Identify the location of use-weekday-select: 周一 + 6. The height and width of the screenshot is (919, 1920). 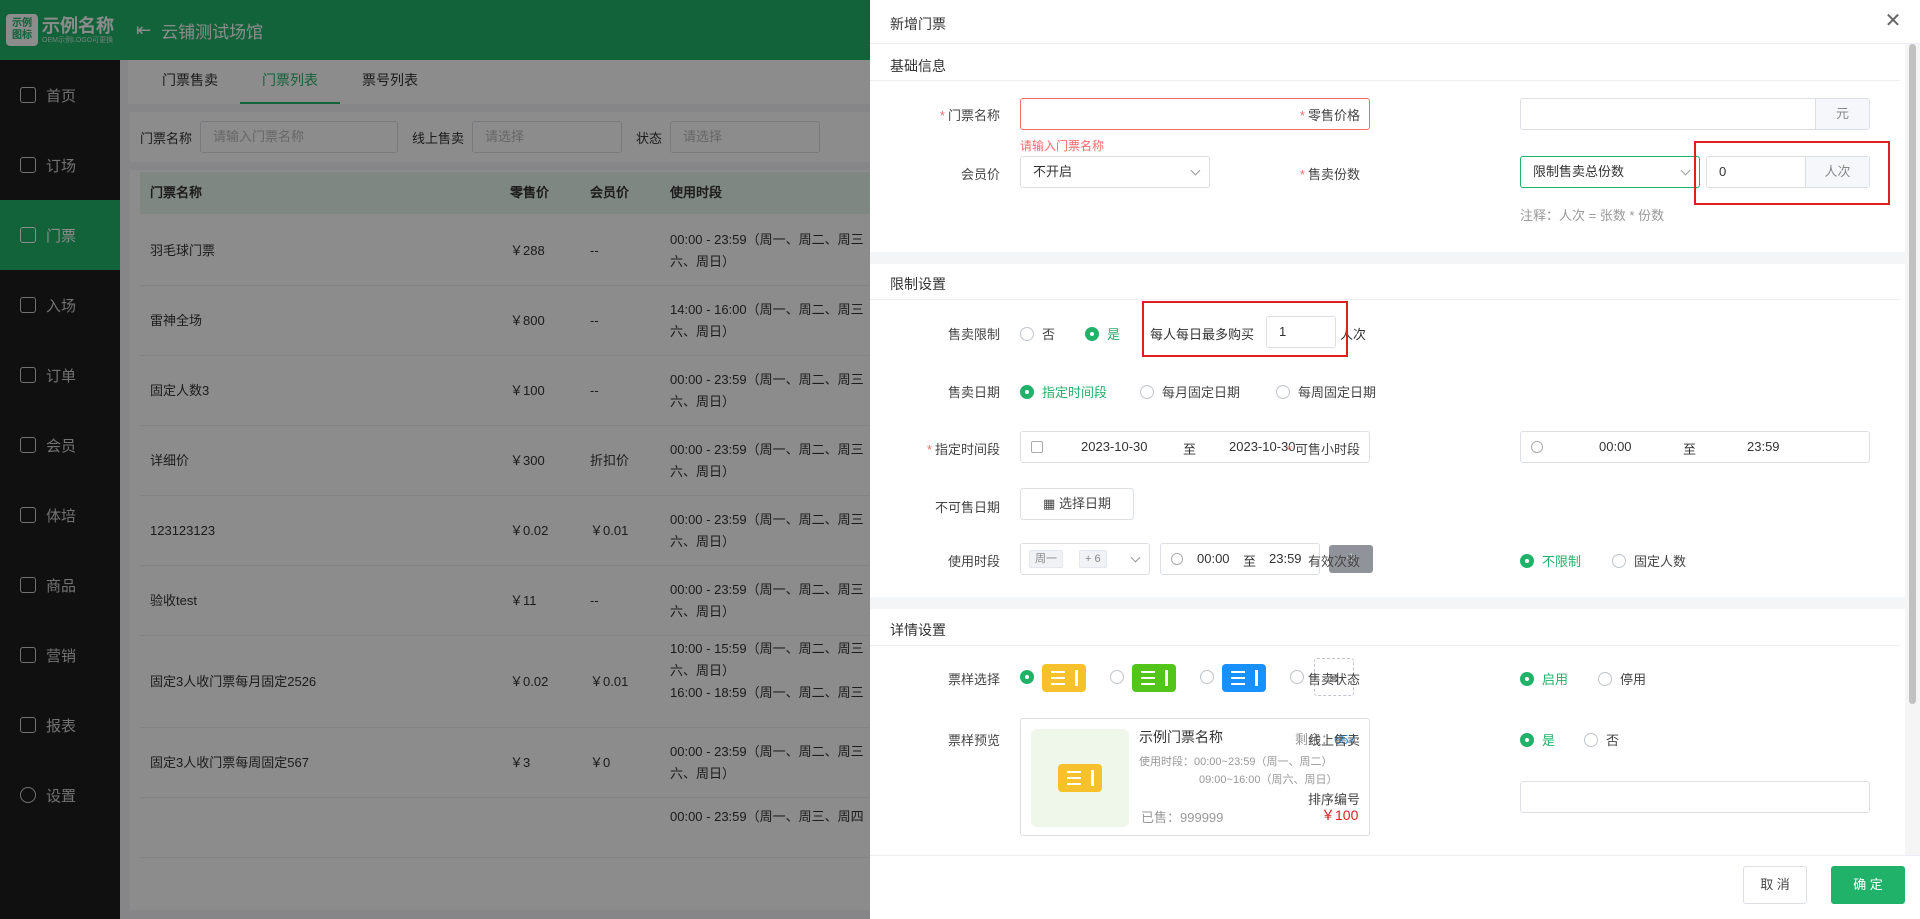
(1085, 559).